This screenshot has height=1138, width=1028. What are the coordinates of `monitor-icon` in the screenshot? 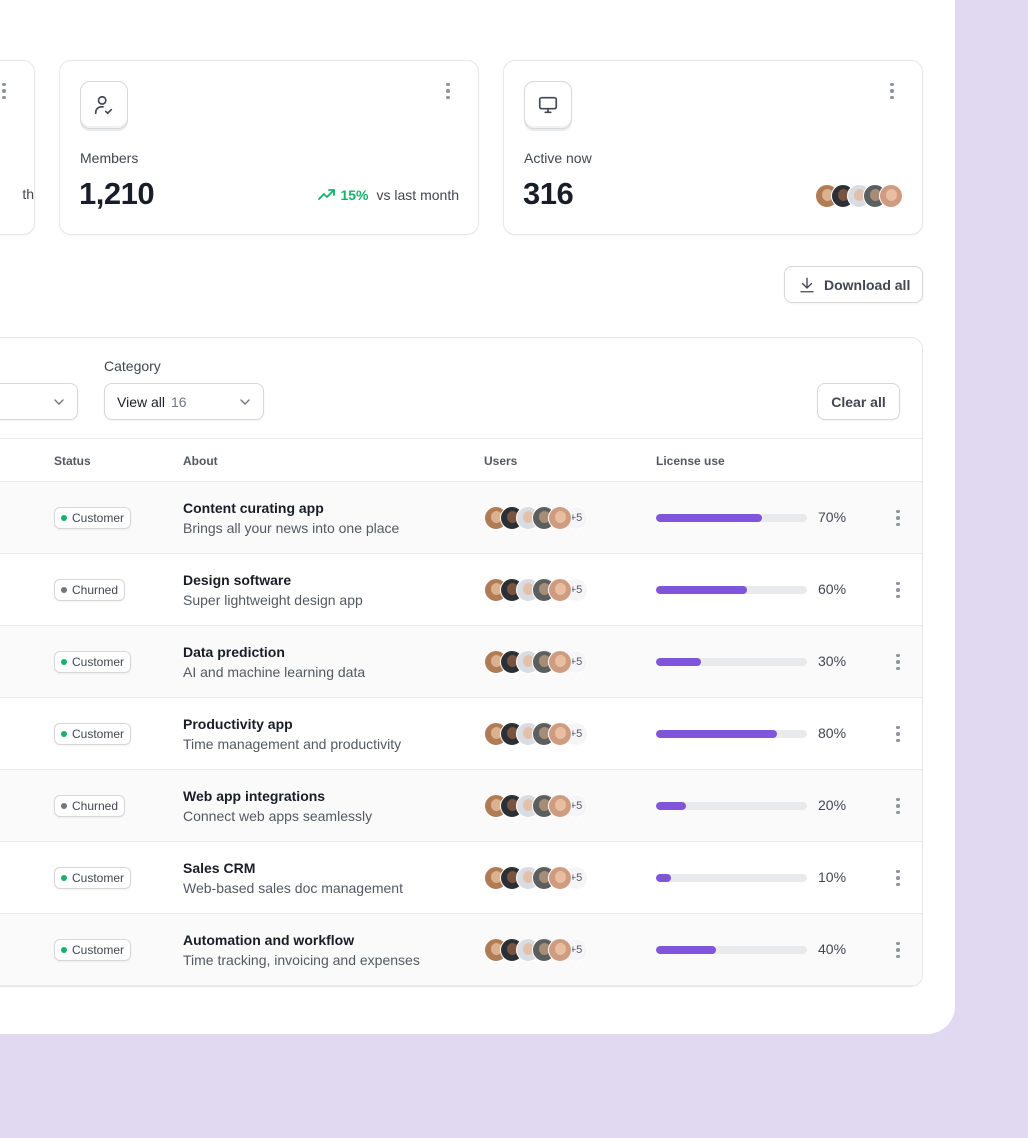 It's located at (548, 105).